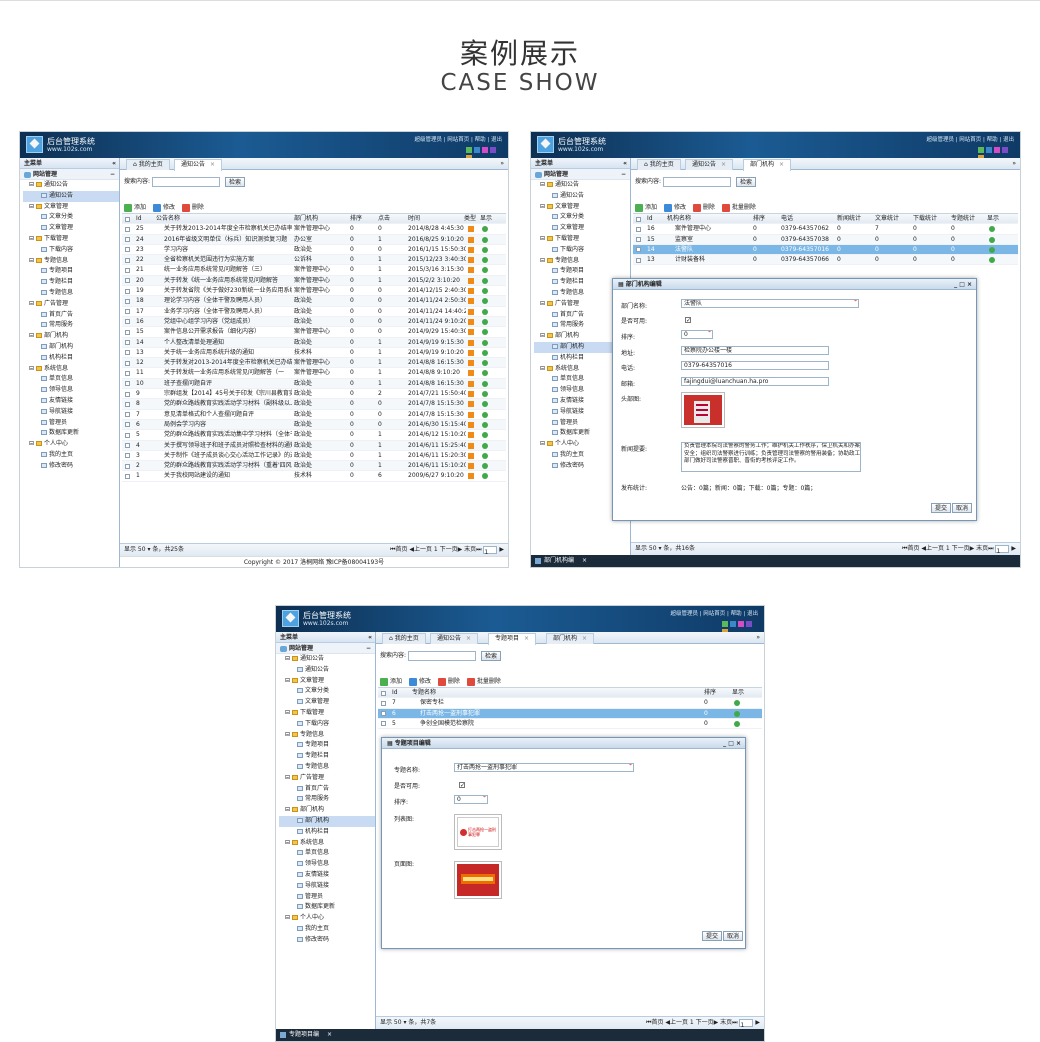 The width and height of the screenshot is (1040, 1042). Describe the element at coordinates (770, 303) in the screenshot. I see `dept-name-field: 法警队 *` at that location.